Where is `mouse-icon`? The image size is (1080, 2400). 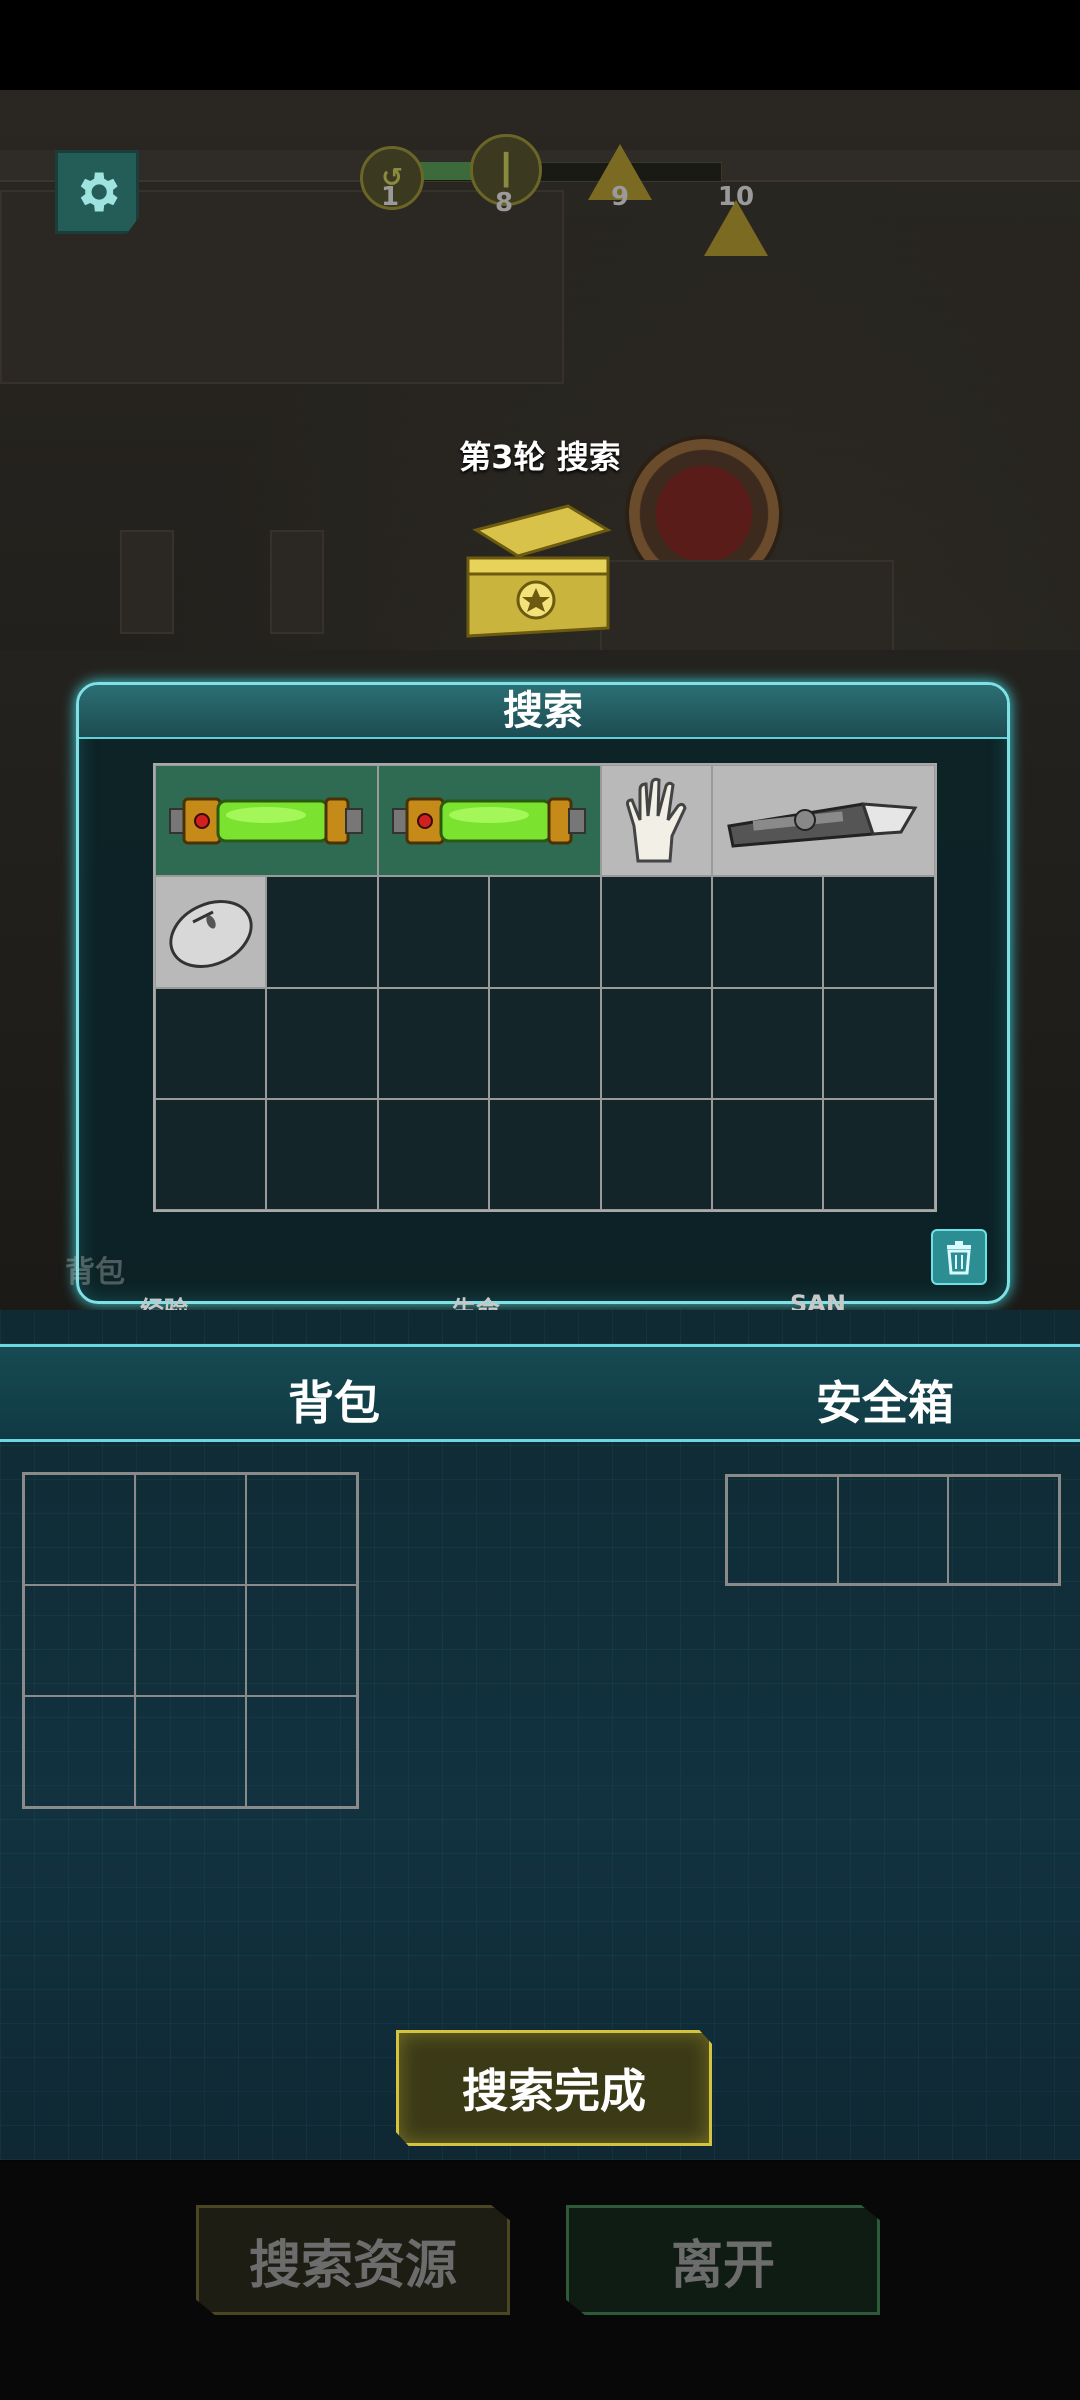
mouse-icon is located at coordinates (211, 933).